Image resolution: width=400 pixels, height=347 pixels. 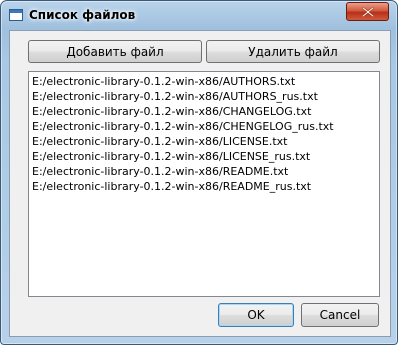 I want to click on ok-button: OK, so click(x=256, y=315).